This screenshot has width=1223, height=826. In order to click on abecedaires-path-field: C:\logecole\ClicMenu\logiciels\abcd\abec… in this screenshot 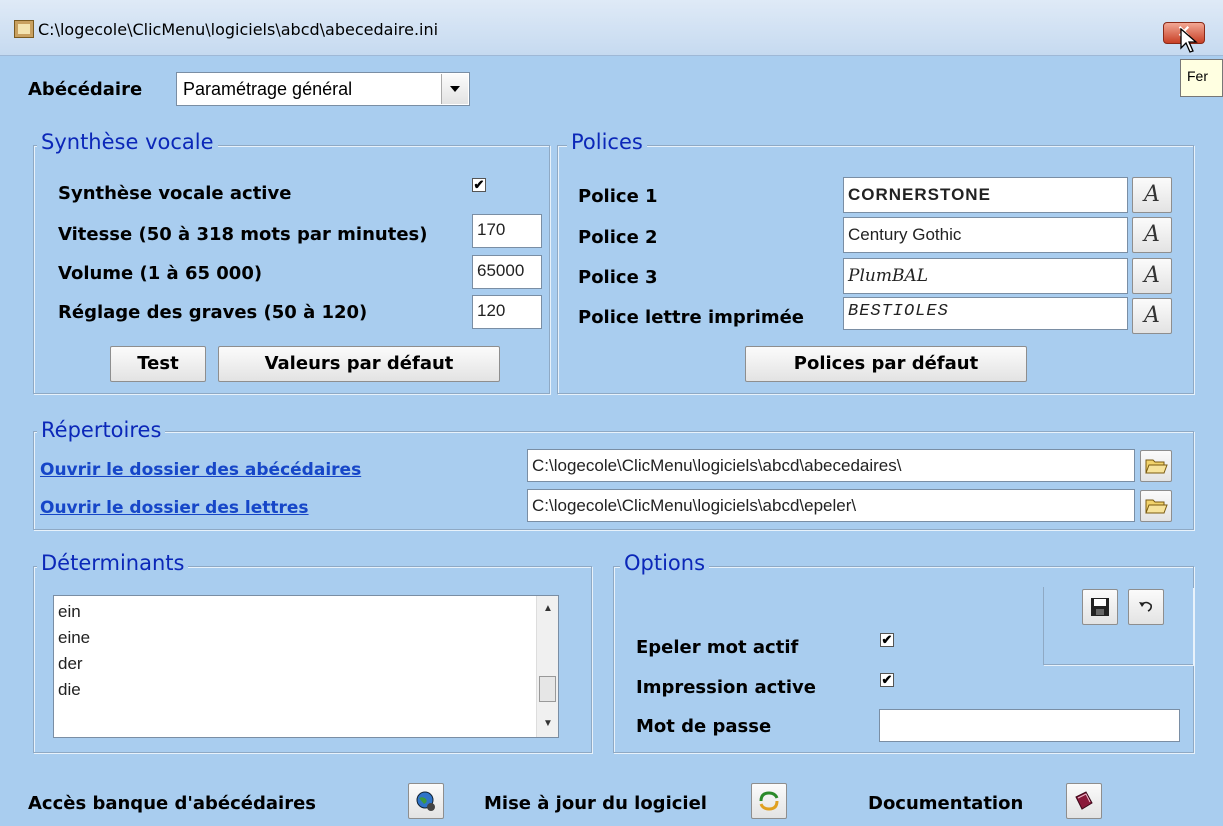, I will do `click(831, 465)`.